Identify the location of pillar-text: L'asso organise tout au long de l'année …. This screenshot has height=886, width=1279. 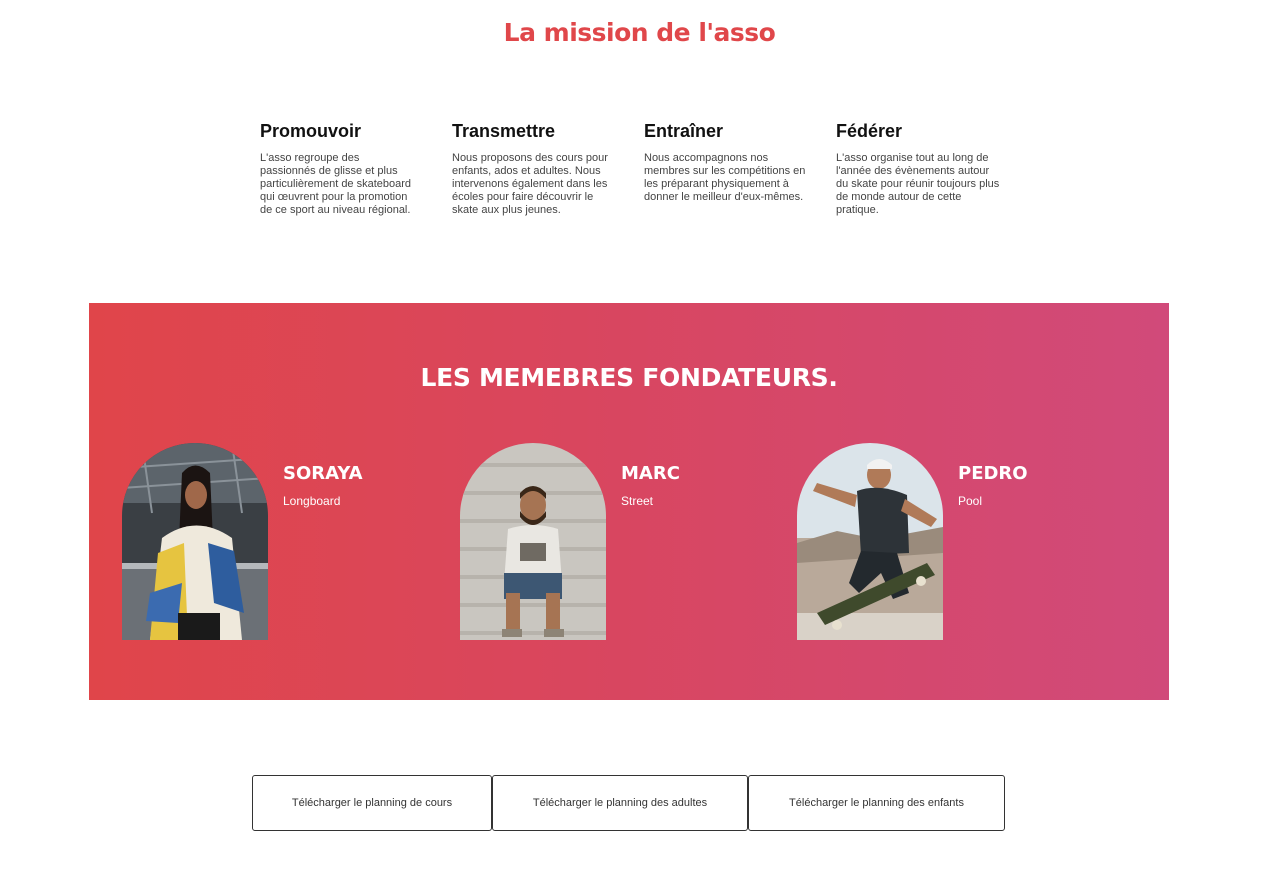
(918, 184).